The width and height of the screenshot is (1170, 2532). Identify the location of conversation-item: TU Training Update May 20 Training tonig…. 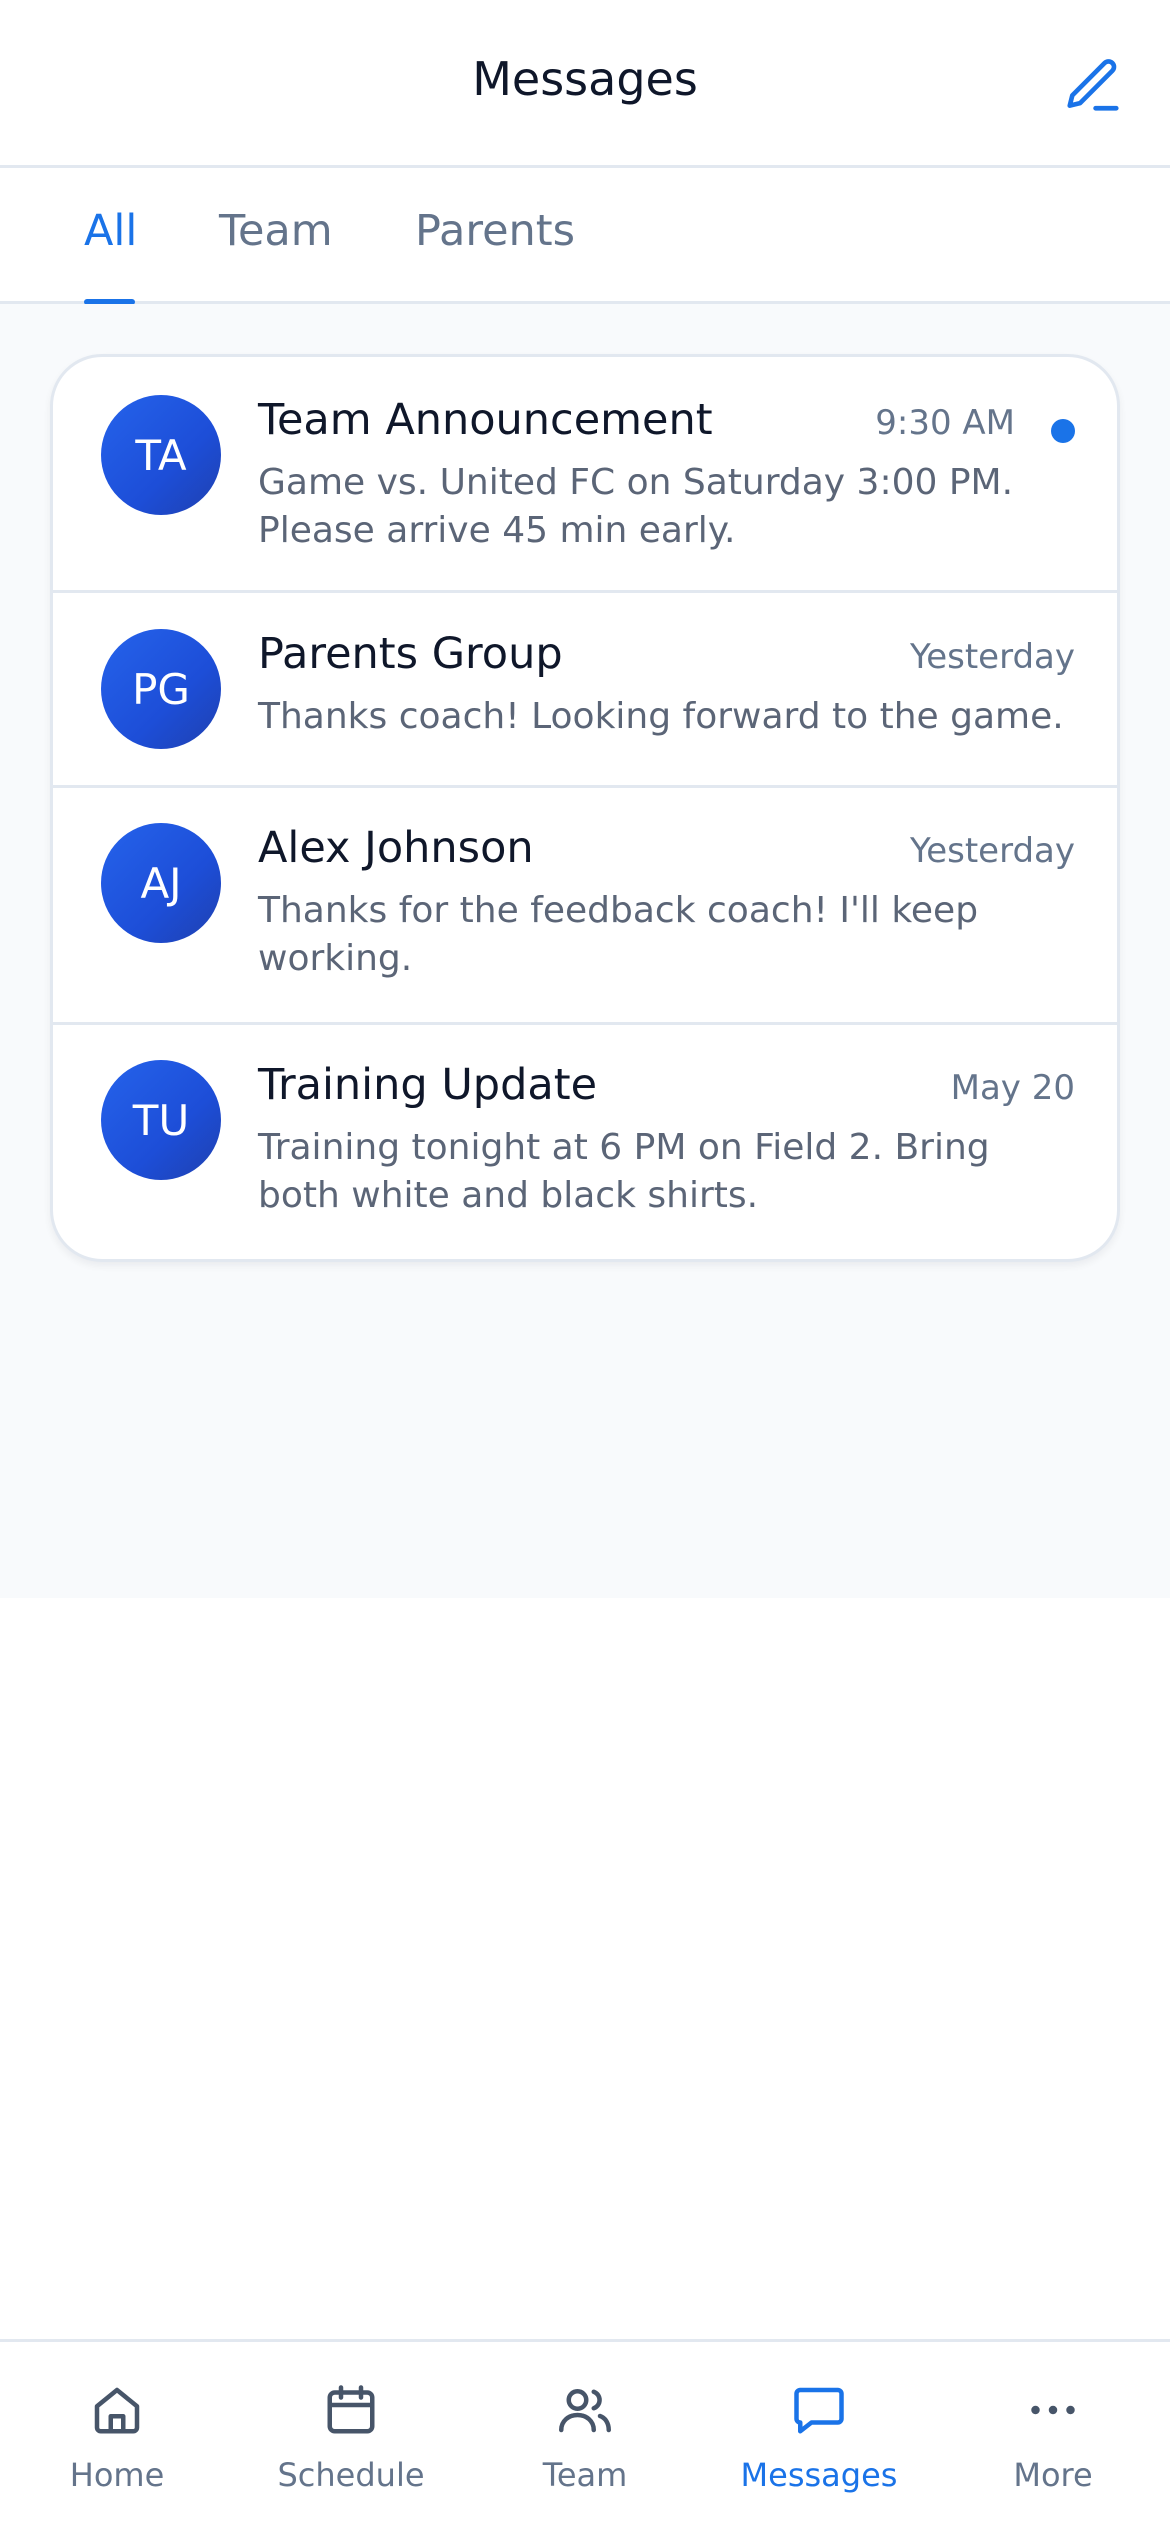
(585, 1142).